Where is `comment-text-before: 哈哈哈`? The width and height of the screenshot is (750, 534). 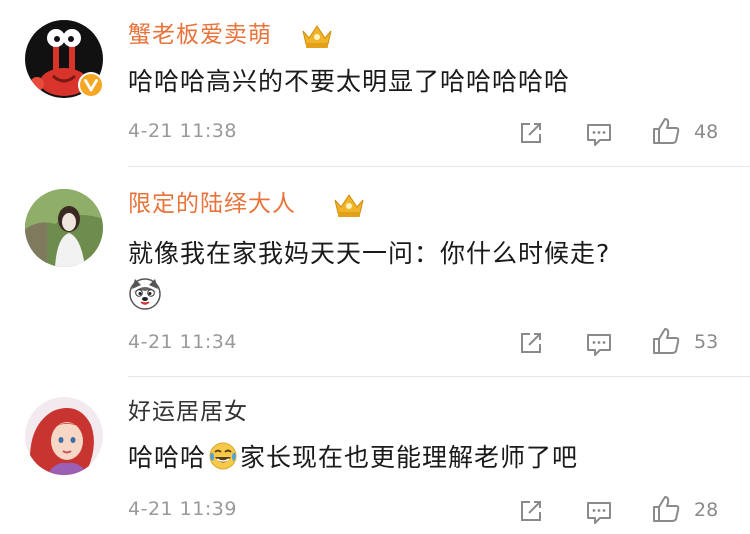
comment-text-before: 哈哈哈 is located at coordinates (167, 457).